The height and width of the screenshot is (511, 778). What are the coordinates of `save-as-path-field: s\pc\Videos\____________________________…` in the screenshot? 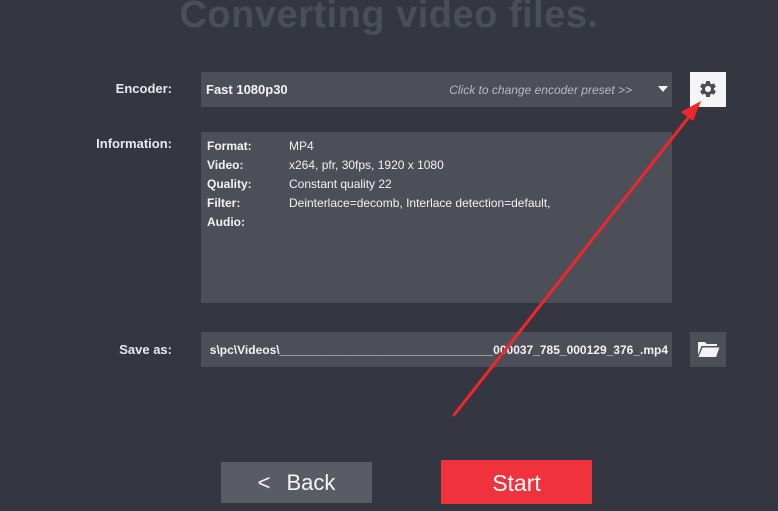 It's located at (436, 349).